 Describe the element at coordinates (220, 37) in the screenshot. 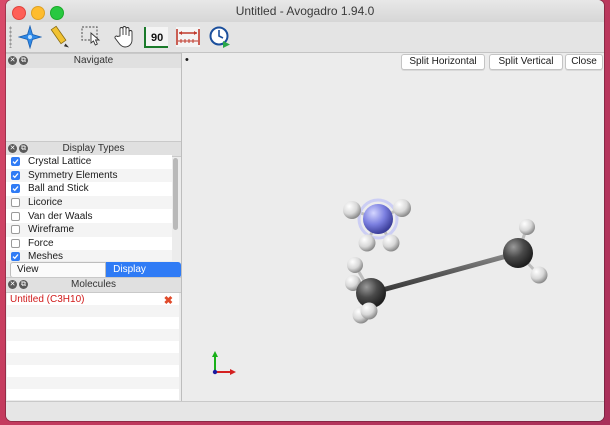

I see `auto-optimize-tool-icon` at that location.